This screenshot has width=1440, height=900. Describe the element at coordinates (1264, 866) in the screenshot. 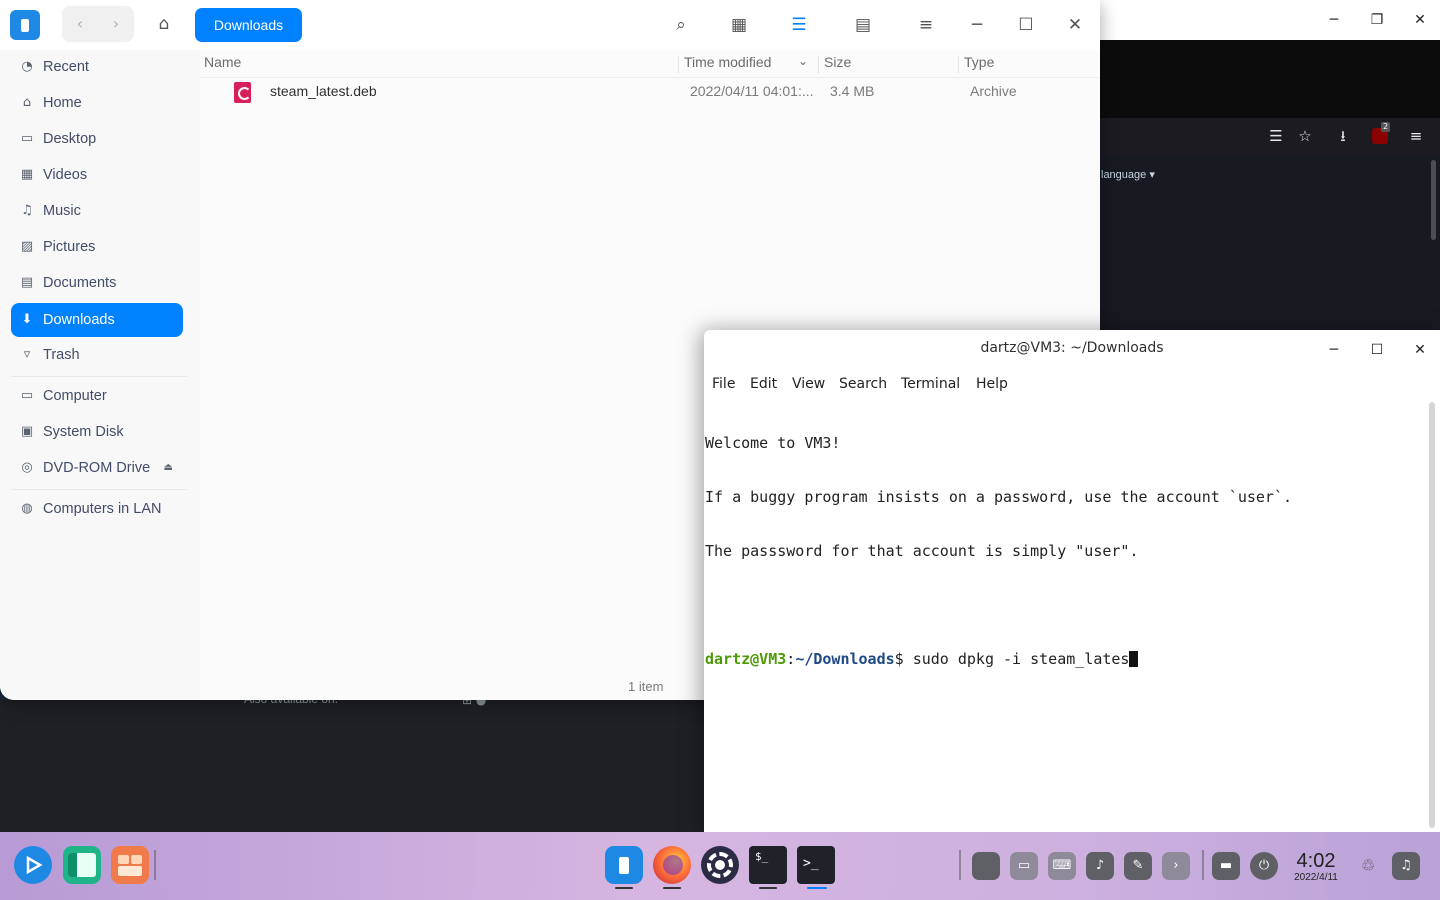

I see `power-icon: ⏻` at that location.